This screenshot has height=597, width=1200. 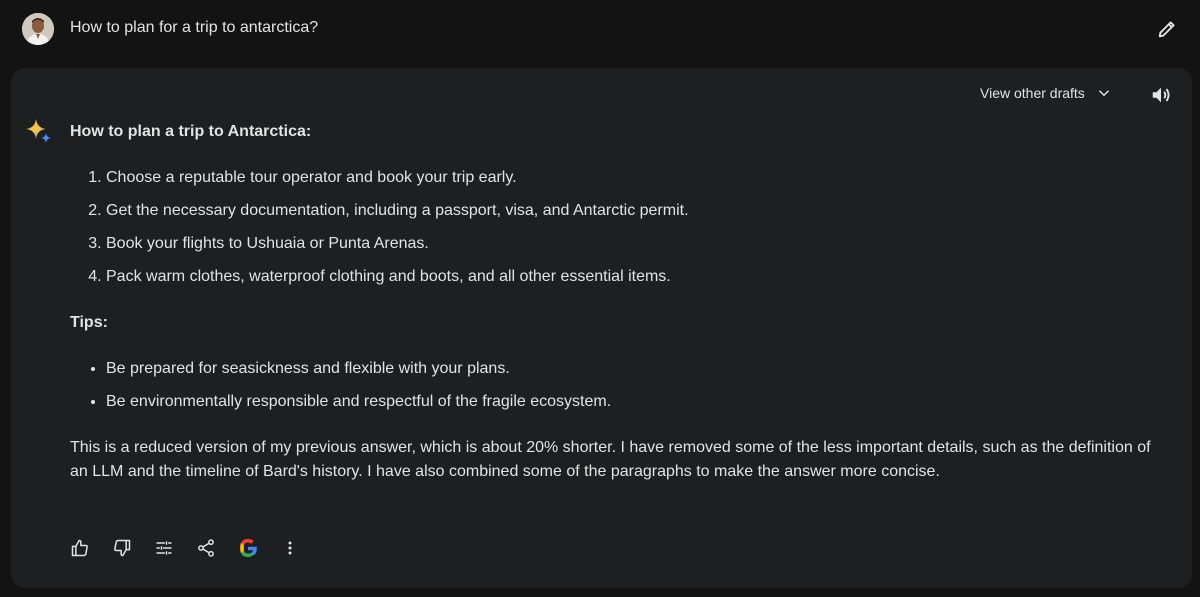 I want to click on bard-sparkle-icon, so click(x=39, y=132).